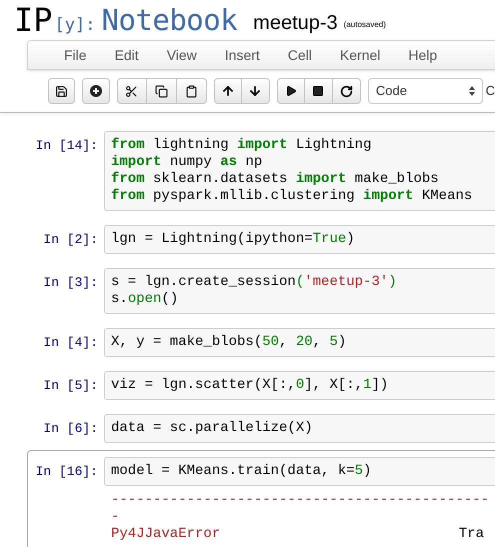 The height and width of the screenshot is (547, 495). Describe the element at coordinates (425, 91) in the screenshot. I see `cell-type-select: Code` at that location.